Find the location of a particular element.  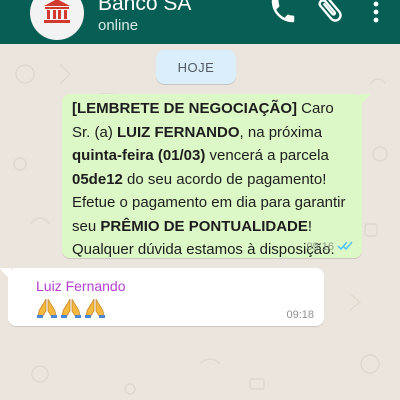

emoji-row is located at coordinates (175, 310).